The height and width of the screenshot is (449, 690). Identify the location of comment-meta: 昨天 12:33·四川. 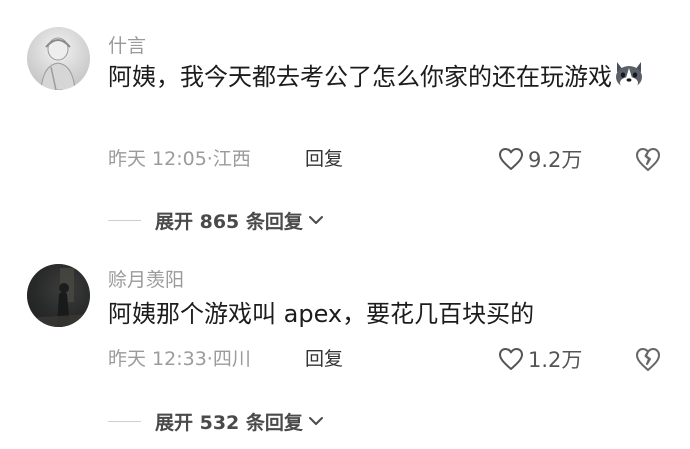
(179, 359).